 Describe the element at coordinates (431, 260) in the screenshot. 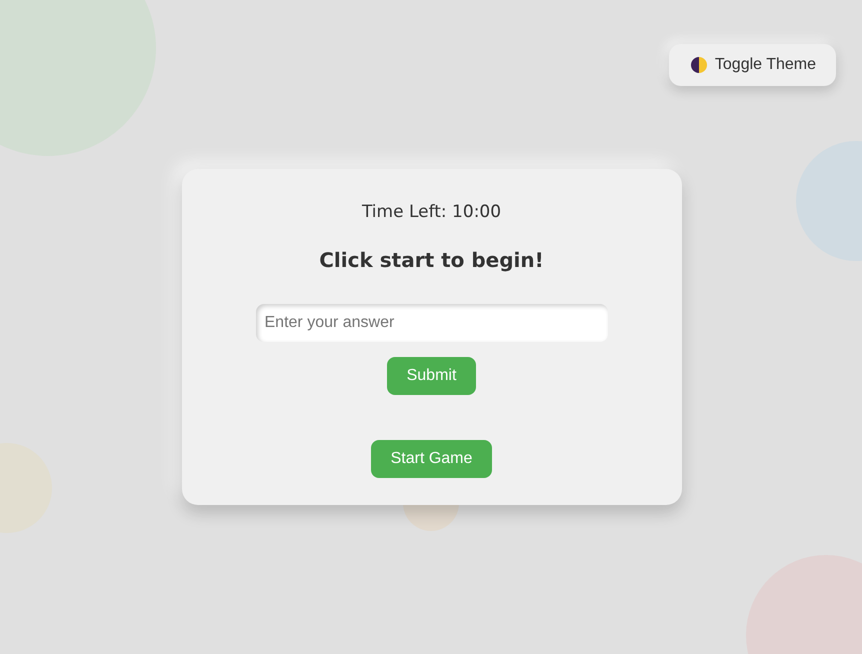

I see `status-message: Click start to begin!` at that location.